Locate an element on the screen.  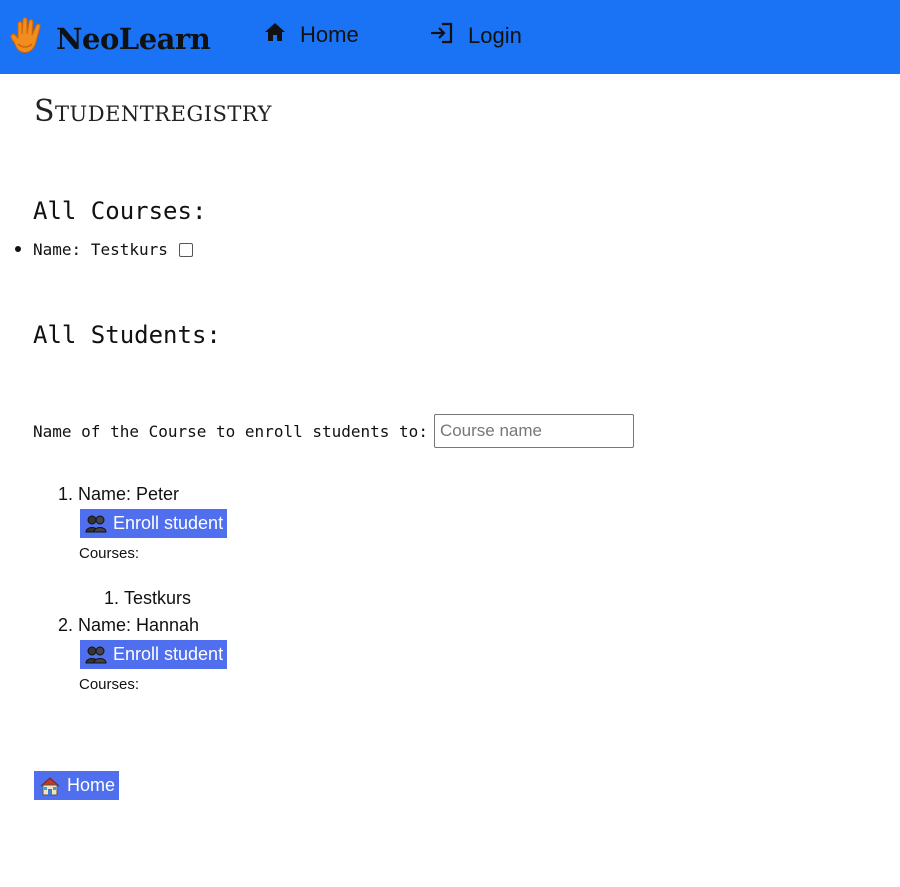
nav-home-link: Home is located at coordinates (311, 35).